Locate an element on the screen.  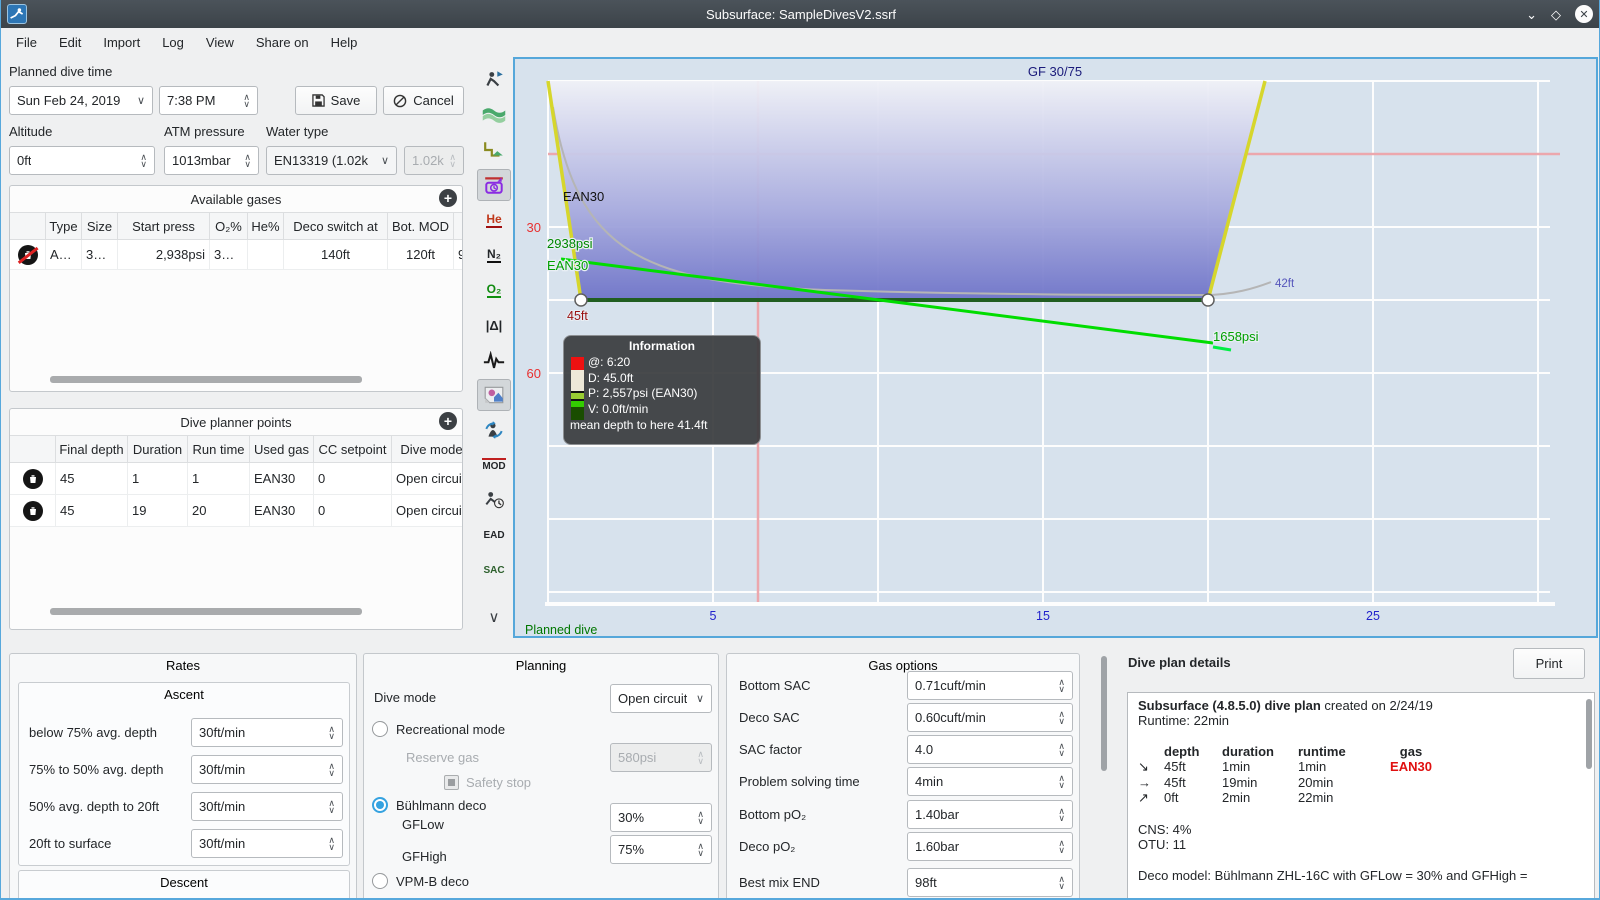
calculated-ceiling-icon is located at coordinates (494, 115).